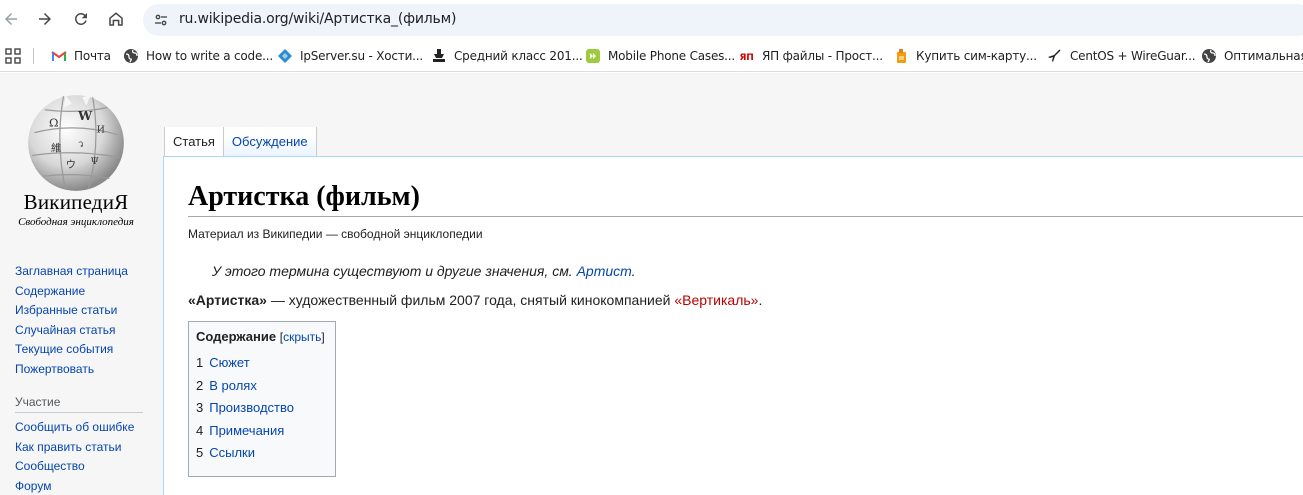  I want to click on bookmark-item: Оптимальная н, so click(1252, 56).